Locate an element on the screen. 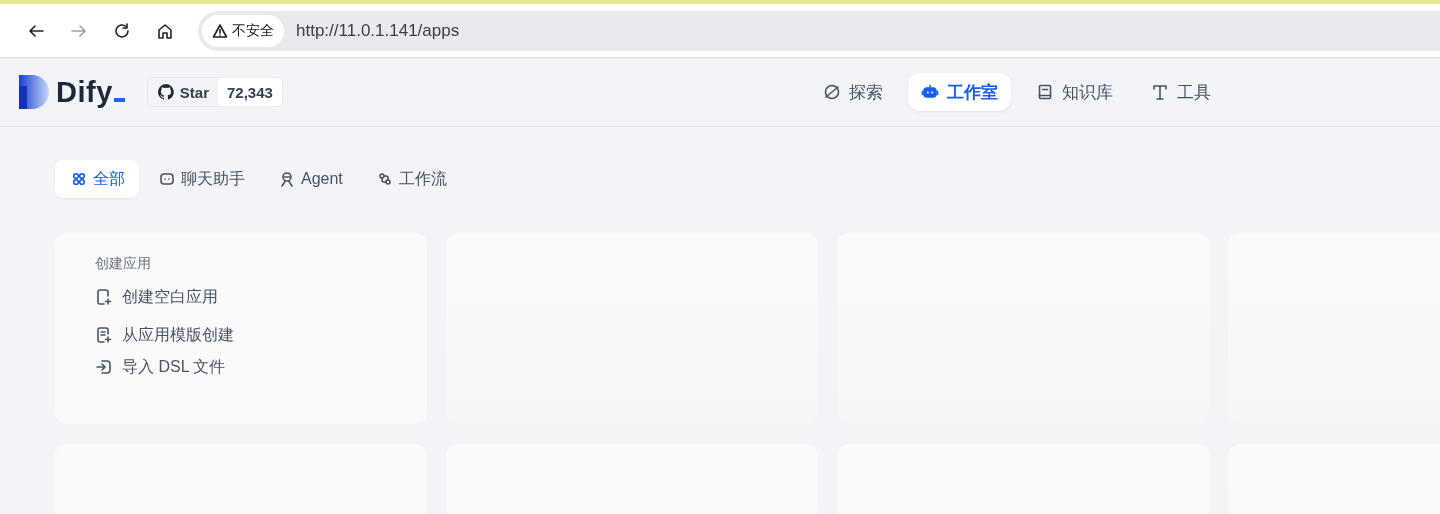  nav-tab: 探索 is located at coordinates (853, 92).